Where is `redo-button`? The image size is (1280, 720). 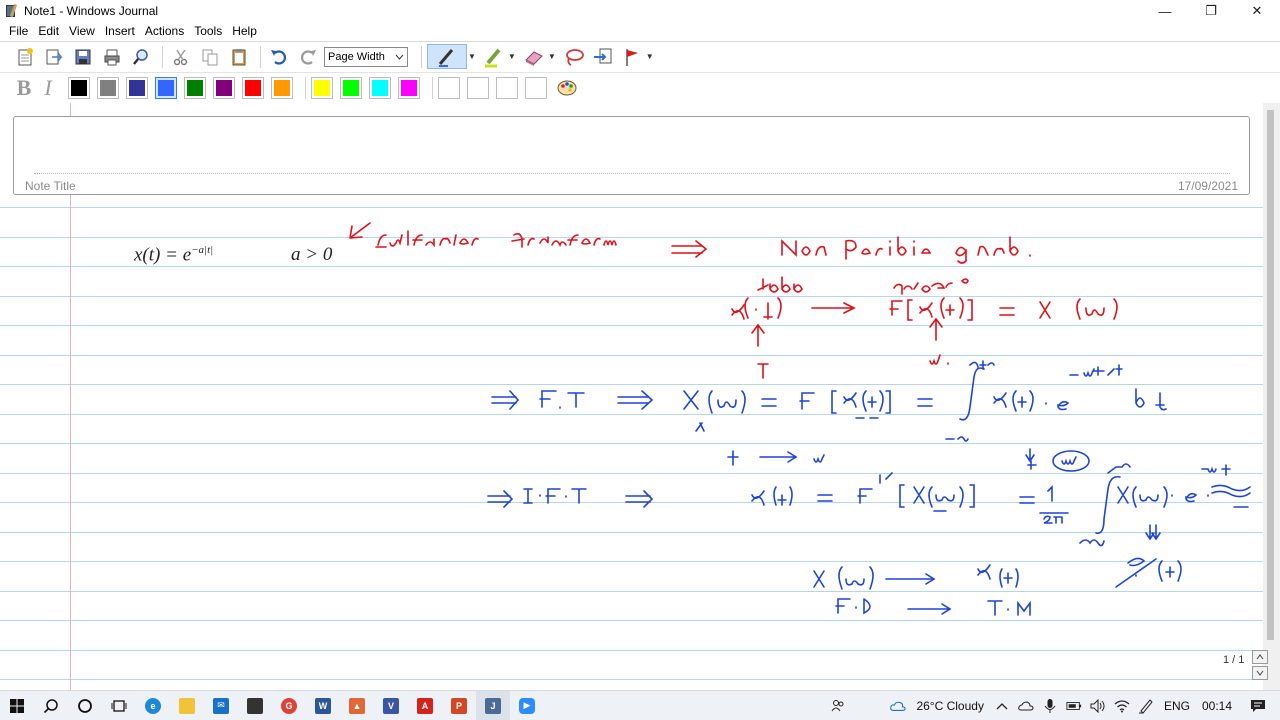 redo-button is located at coordinates (307, 56).